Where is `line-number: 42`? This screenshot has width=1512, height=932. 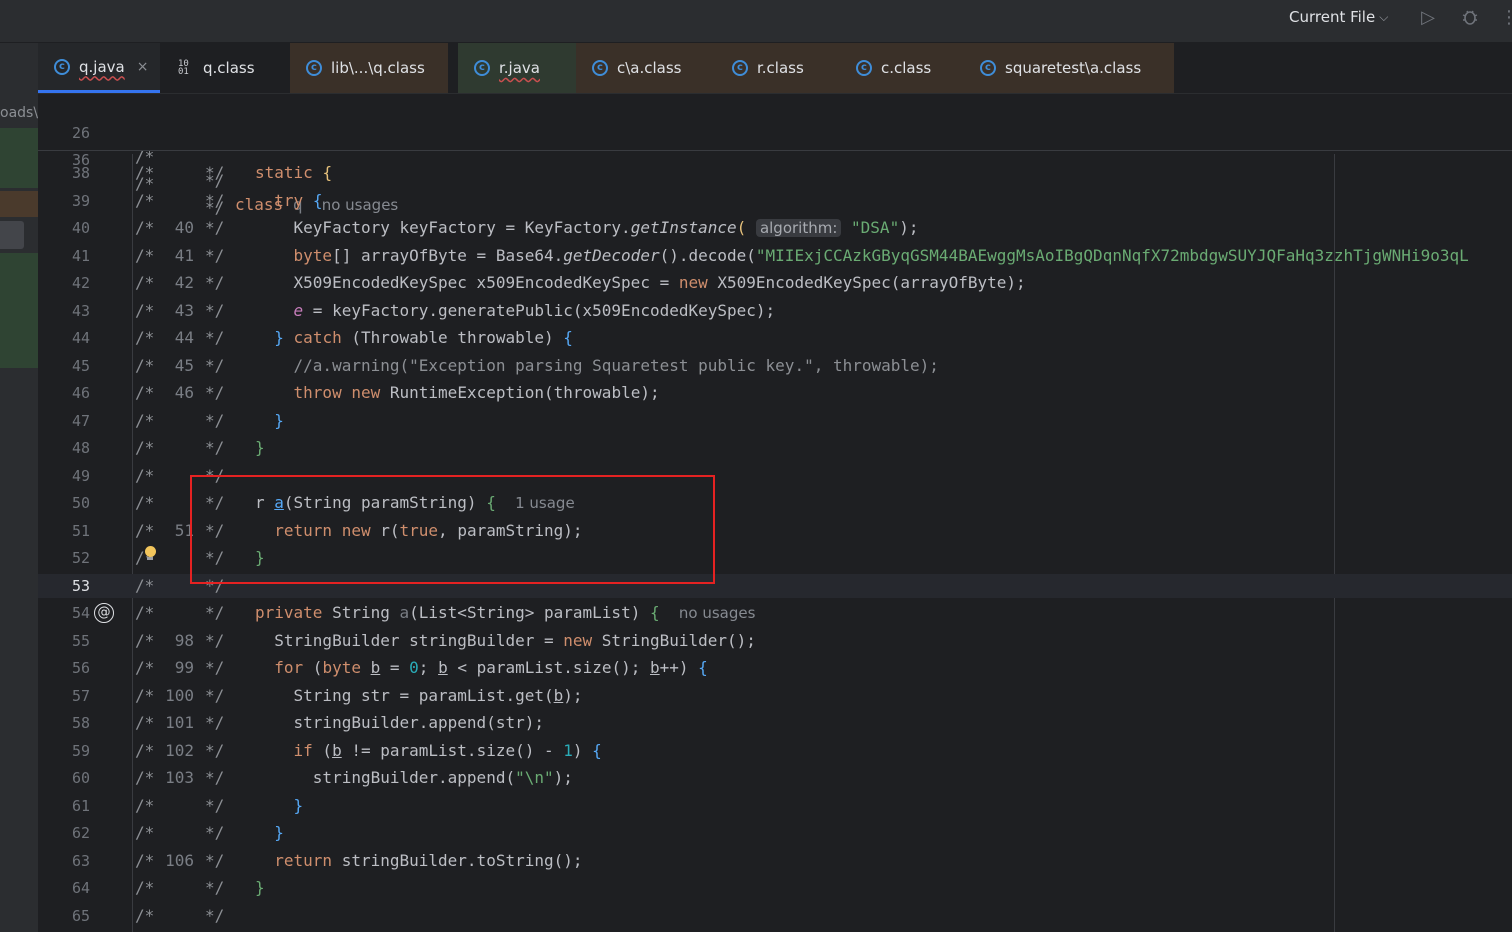 line-number: 42 is located at coordinates (80, 283).